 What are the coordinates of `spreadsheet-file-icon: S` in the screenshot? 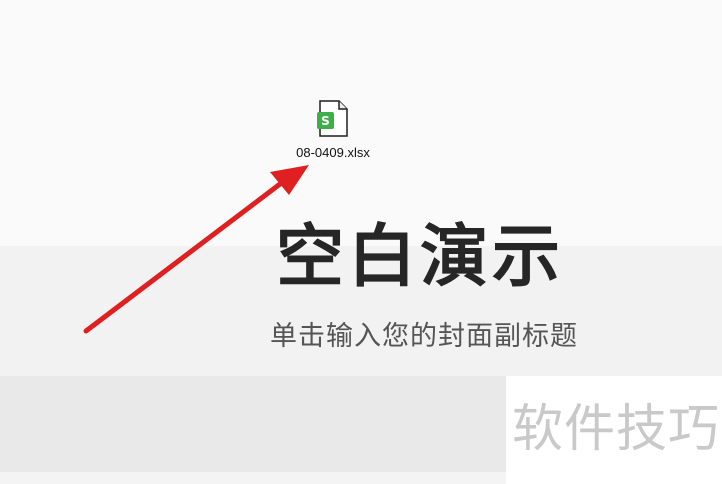 It's located at (333, 119).